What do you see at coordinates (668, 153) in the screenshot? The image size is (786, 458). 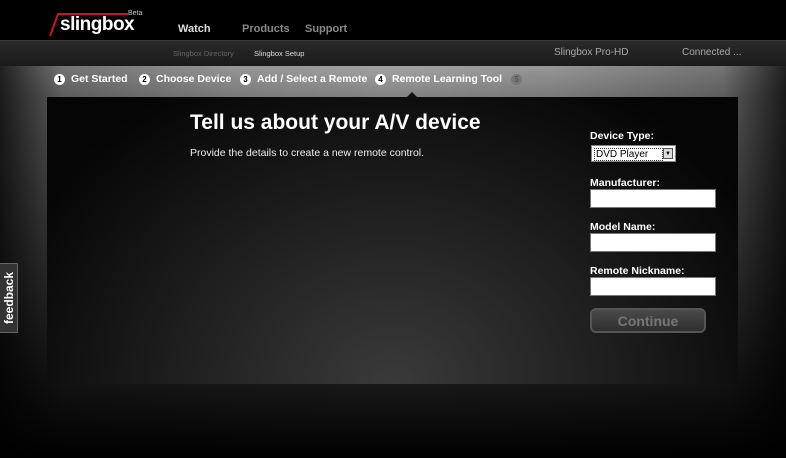 I see `chevron-down-icon: ▼` at bounding box center [668, 153].